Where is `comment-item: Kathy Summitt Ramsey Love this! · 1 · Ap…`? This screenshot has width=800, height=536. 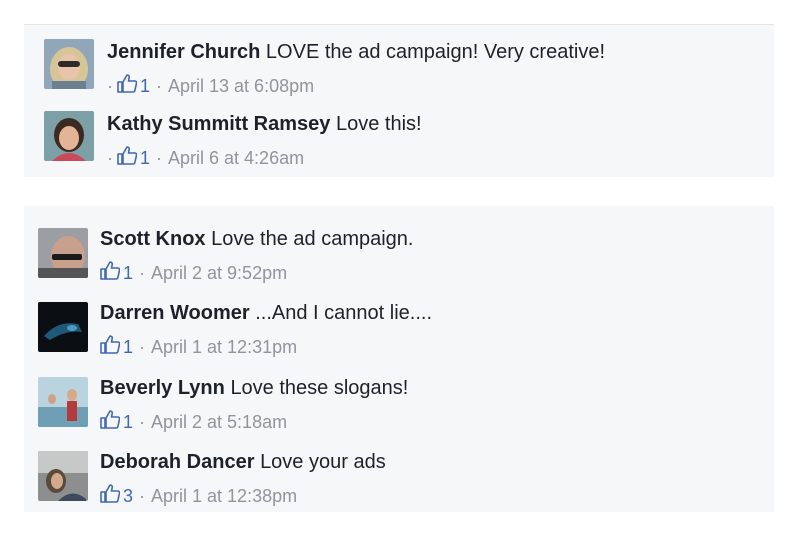
comment-item: Kathy Summitt Ramsey Love this! · 1 · Ap… is located at coordinates (404, 141).